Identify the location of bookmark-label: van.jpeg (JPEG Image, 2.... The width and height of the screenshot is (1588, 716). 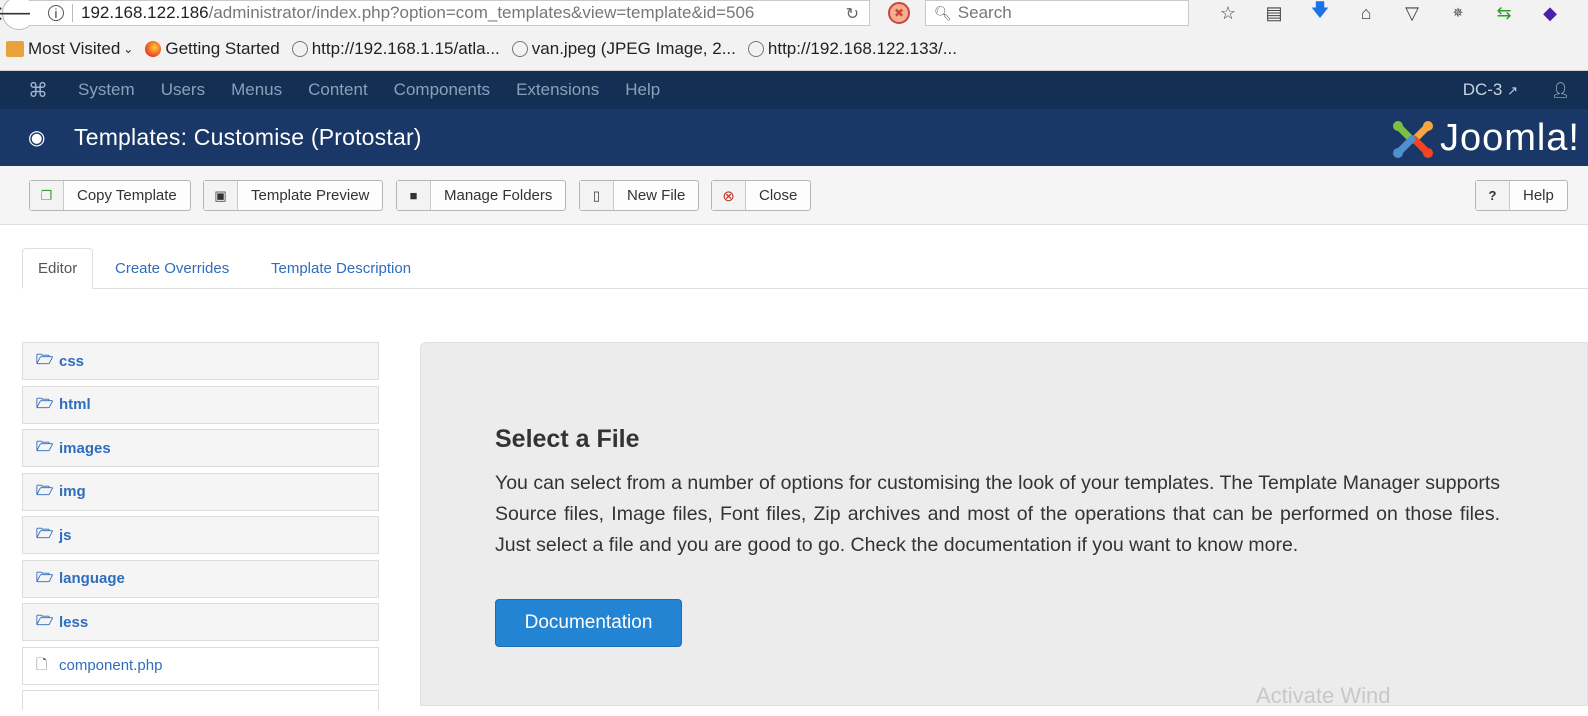
(633, 48).